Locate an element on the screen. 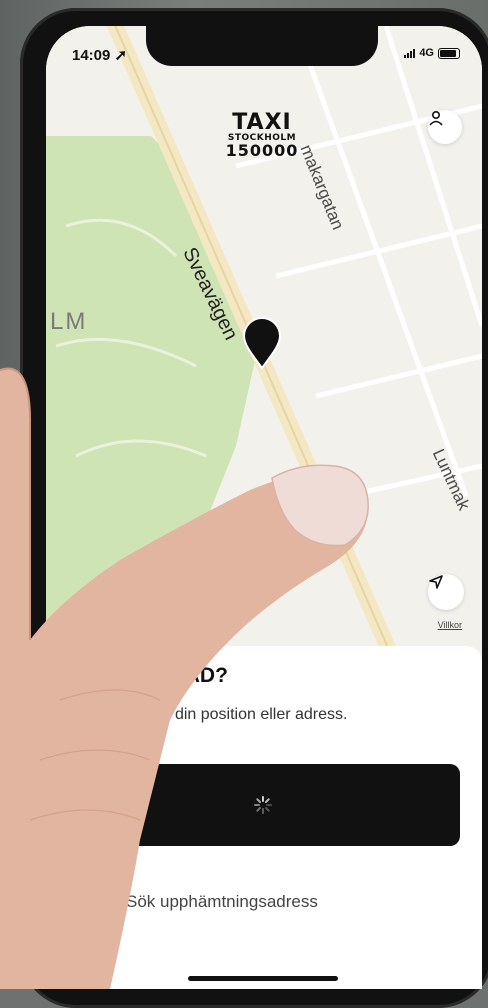 The image size is (488, 1008). map-pin-icon is located at coordinates (262, 343).